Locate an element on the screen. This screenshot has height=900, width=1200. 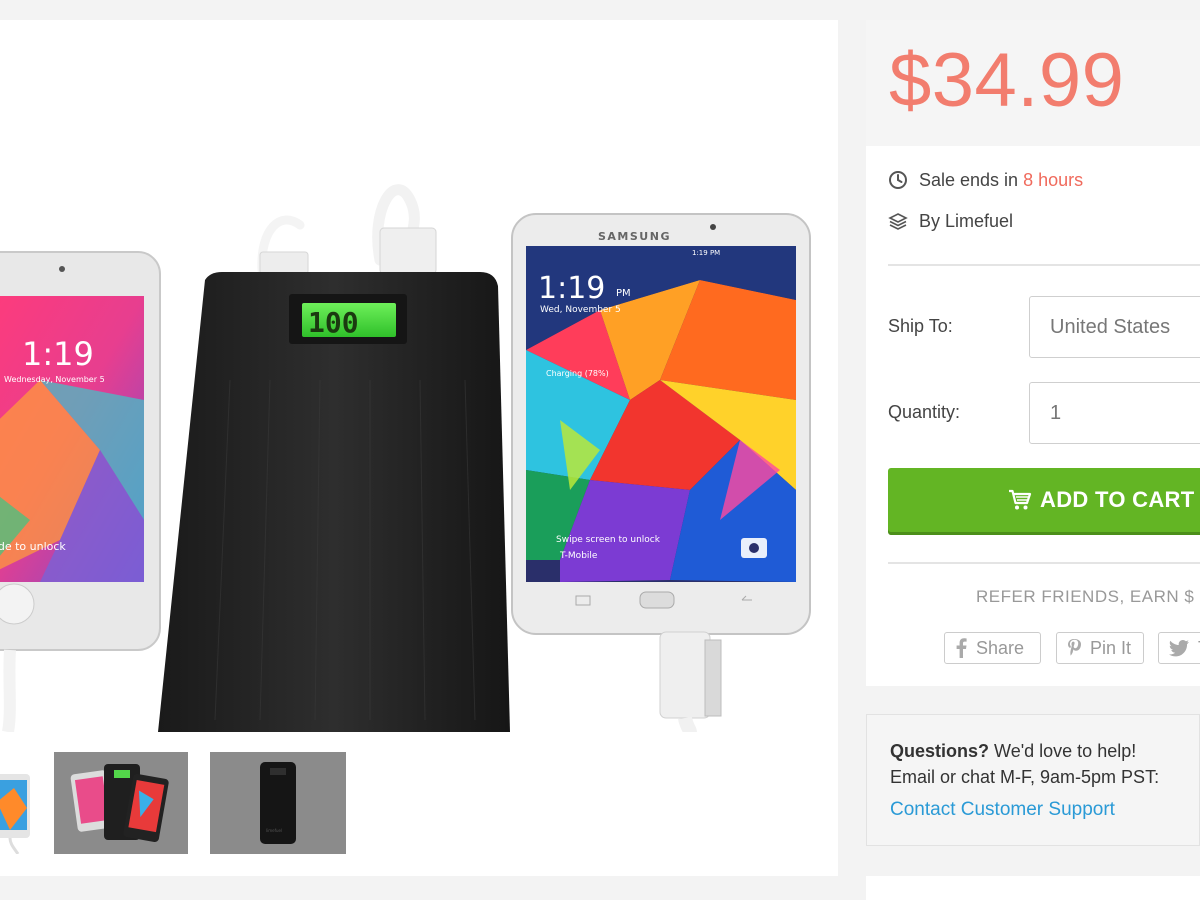
quantity-input: 1 is located at coordinates (1114, 413).